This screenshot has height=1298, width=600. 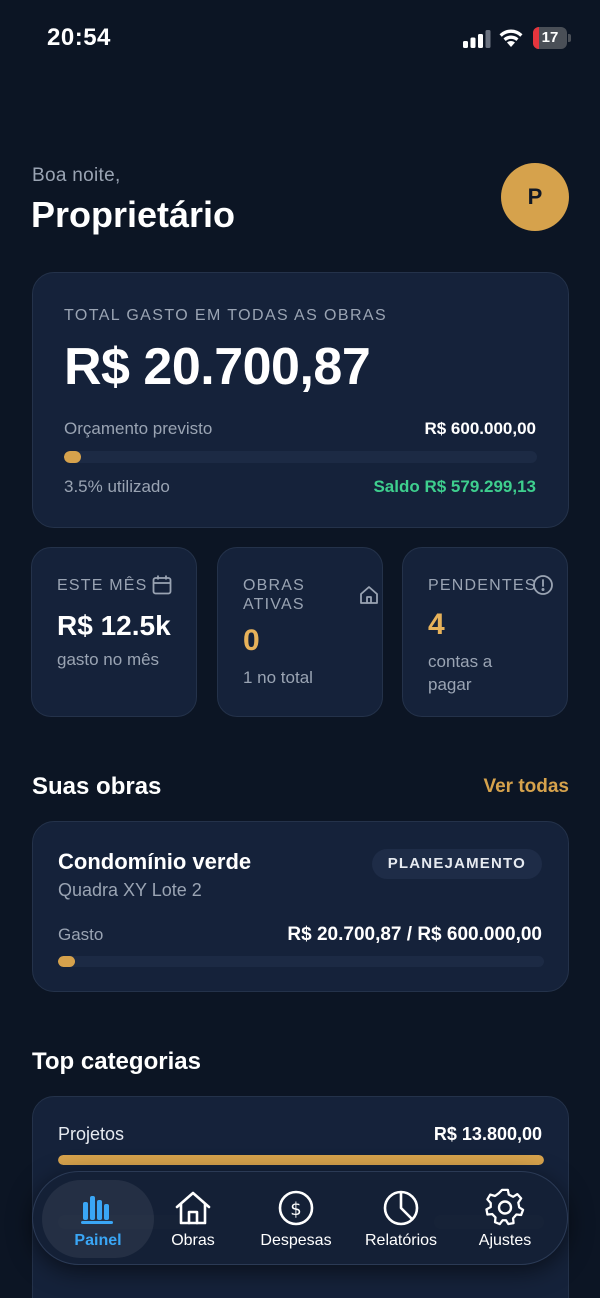 I want to click on nav-label-obras: Obras, so click(x=193, y=1240).